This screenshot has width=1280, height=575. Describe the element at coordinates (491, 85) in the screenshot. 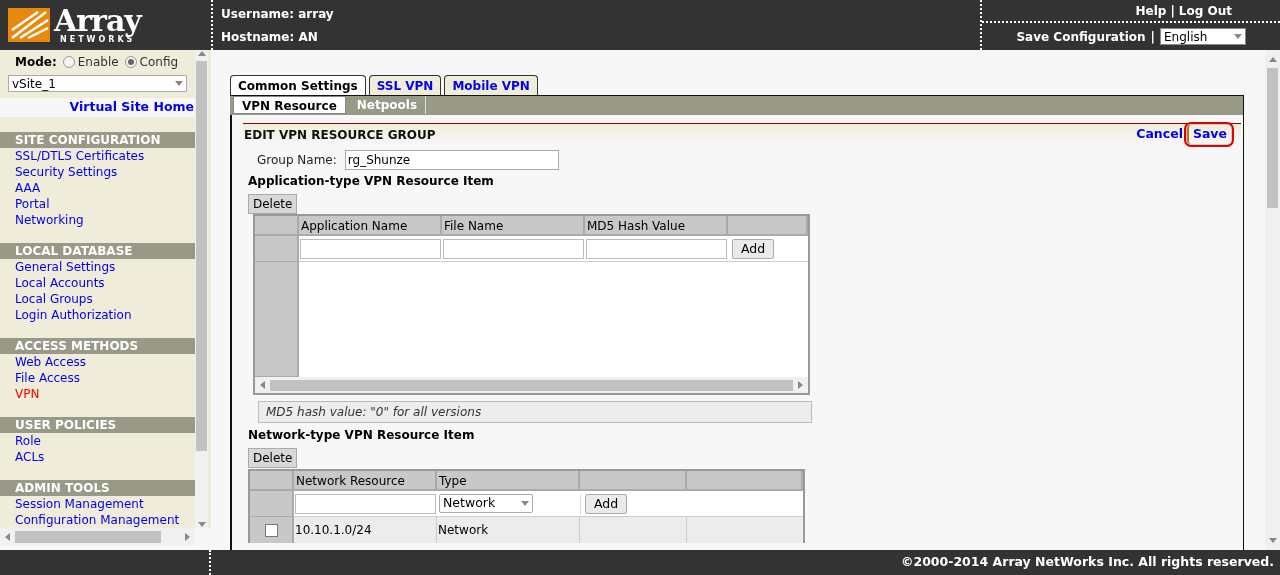

I see `tab: Mobile VPN` at that location.